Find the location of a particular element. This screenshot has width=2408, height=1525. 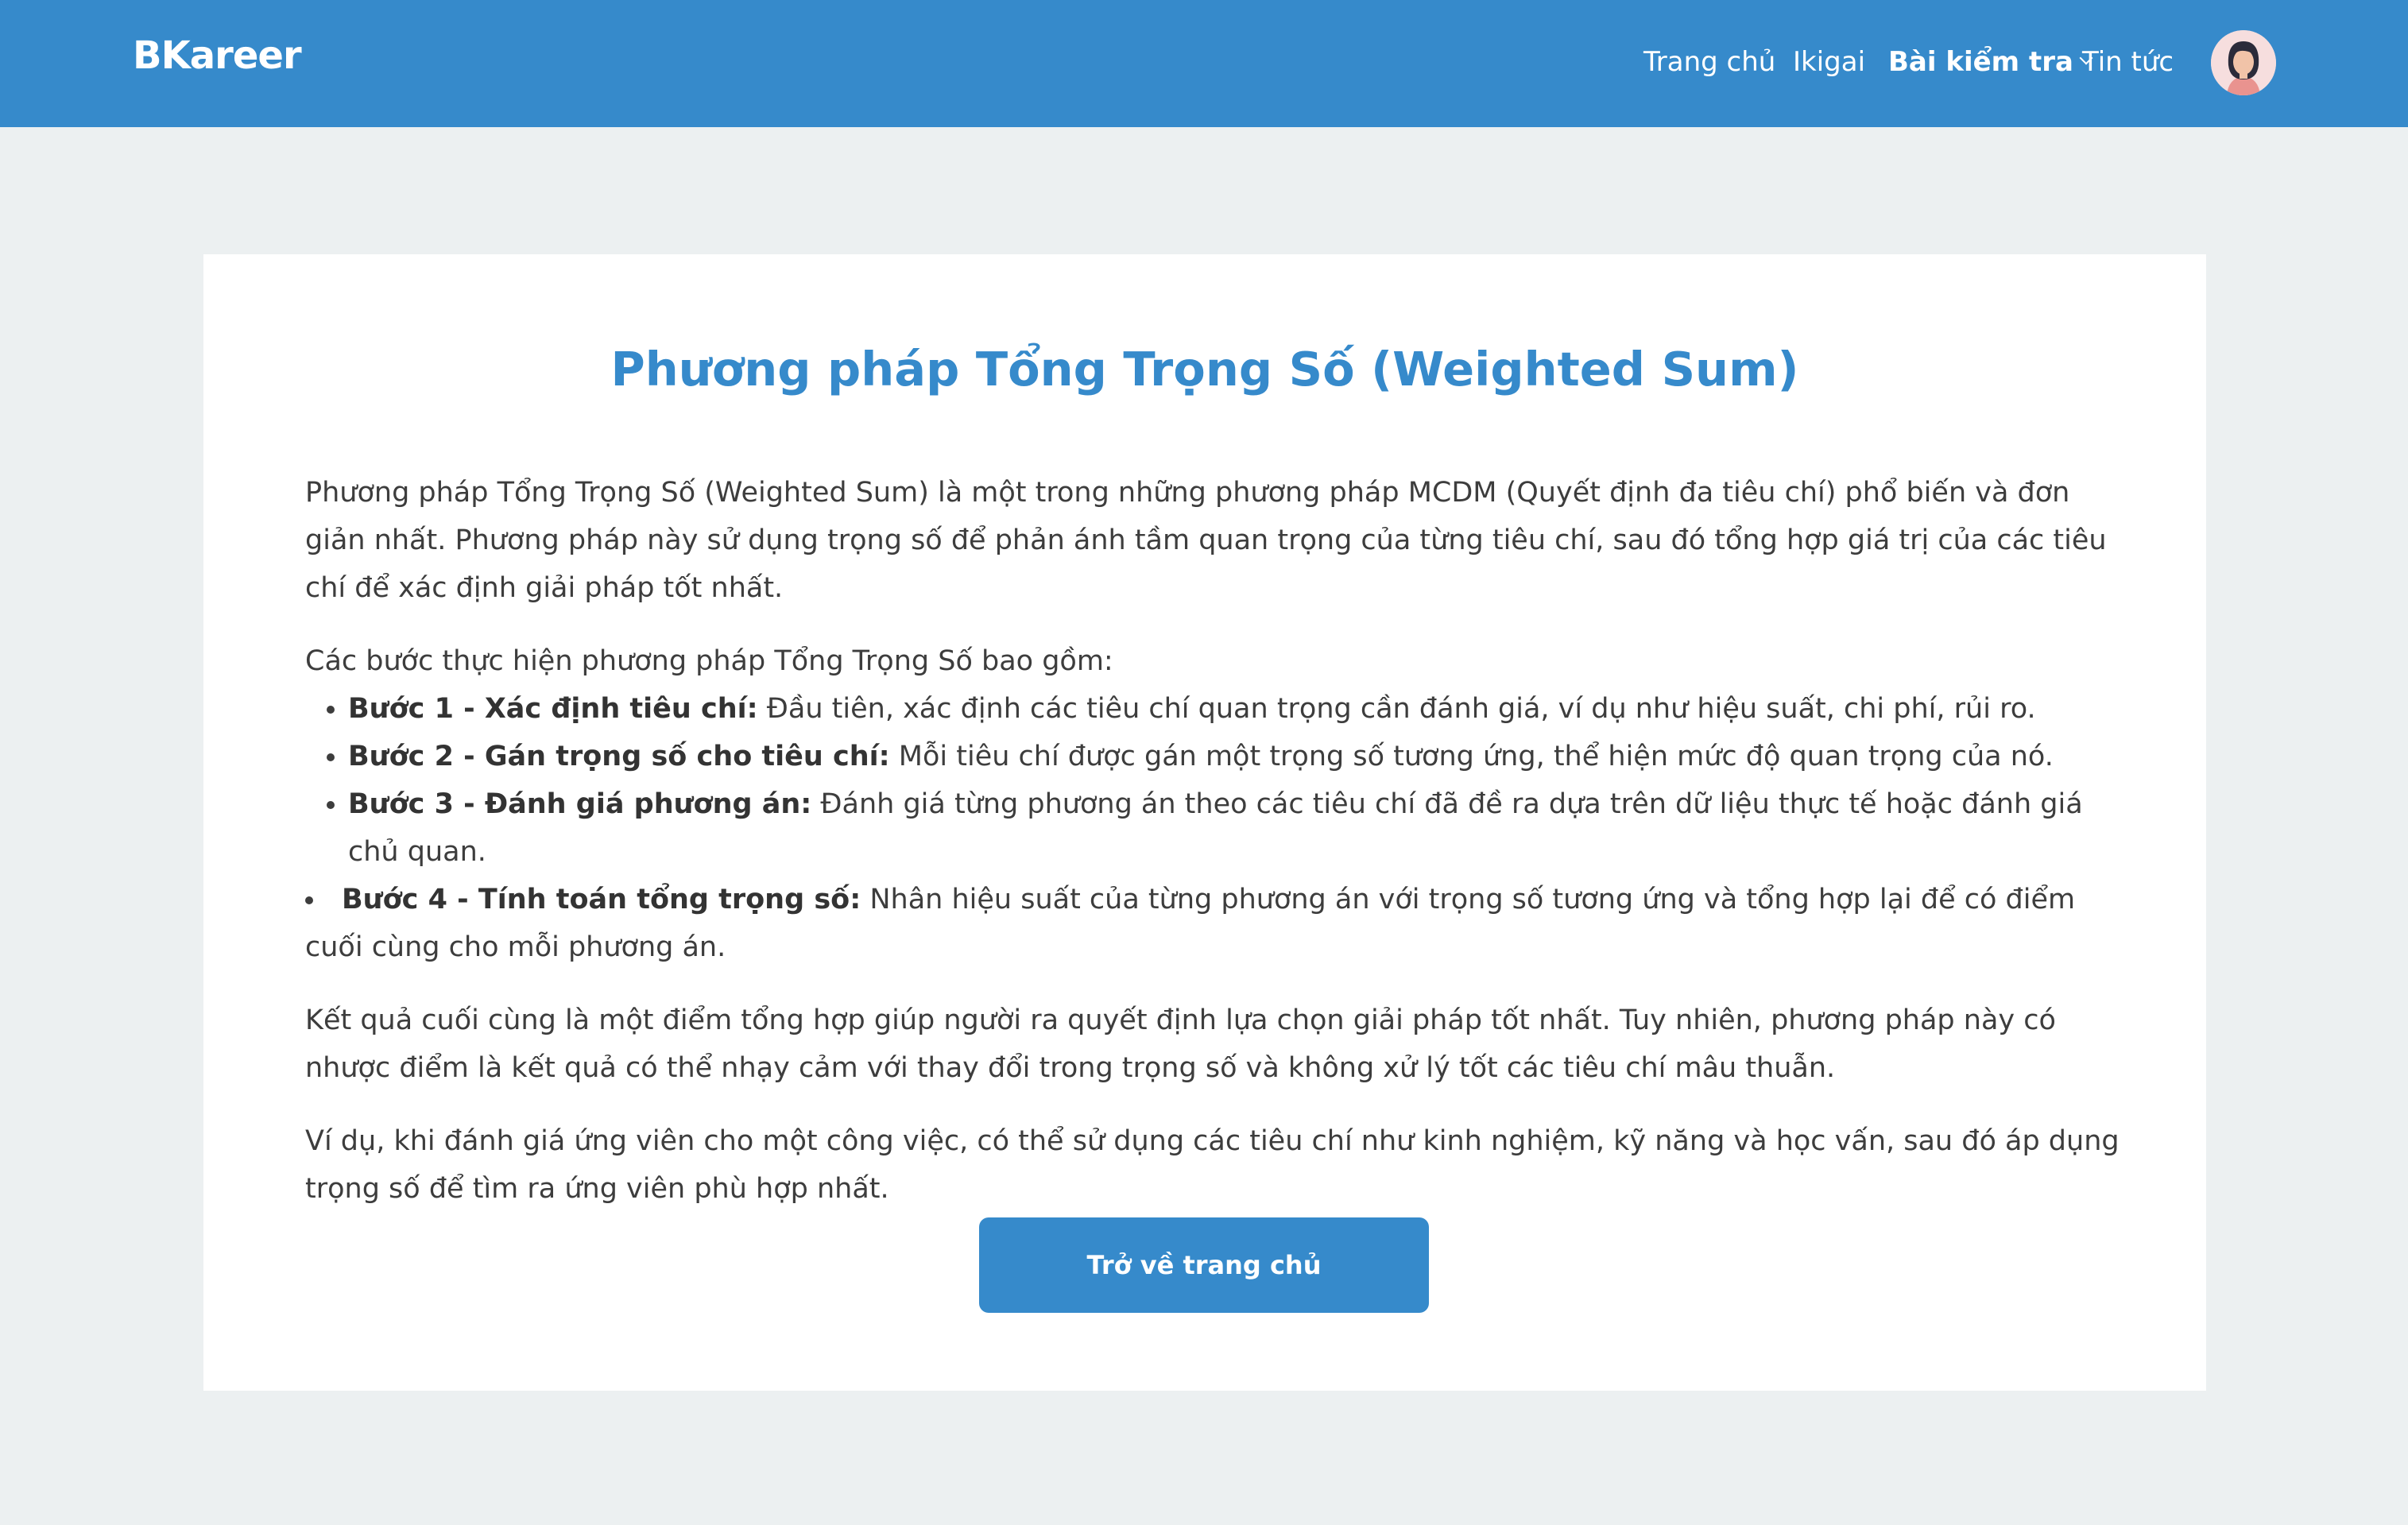

back-home-button: Trở về trang chủ is located at coordinates (1204, 1265).